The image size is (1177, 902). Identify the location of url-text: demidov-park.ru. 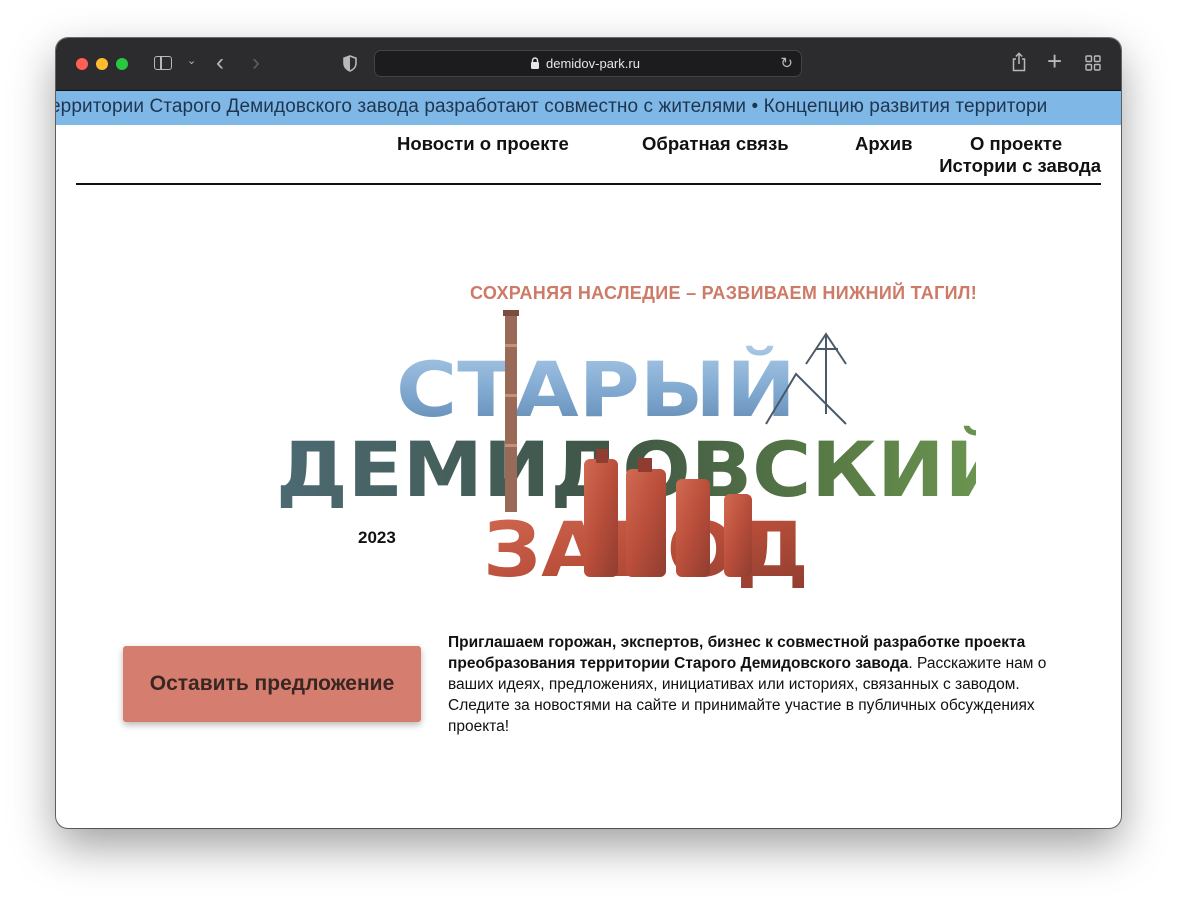
(593, 63).